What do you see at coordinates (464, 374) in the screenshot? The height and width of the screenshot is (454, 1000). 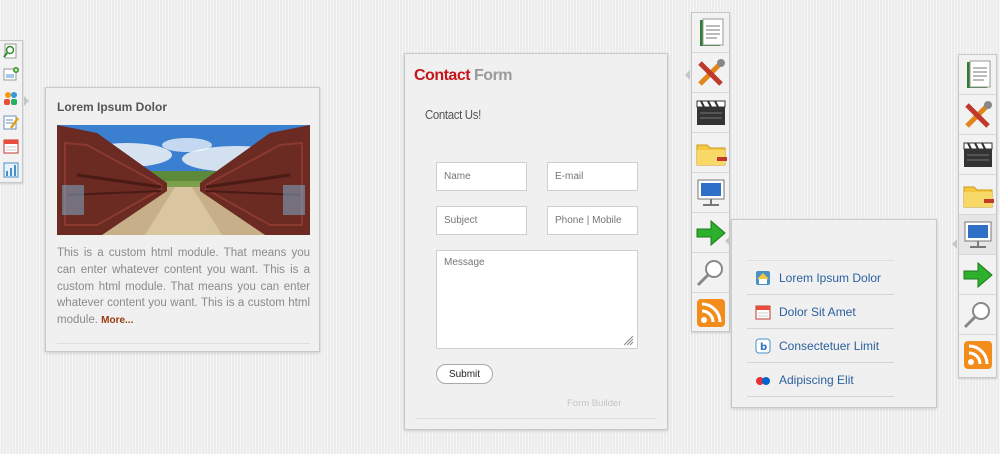 I see `submit-button: Submit` at bounding box center [464, 374].